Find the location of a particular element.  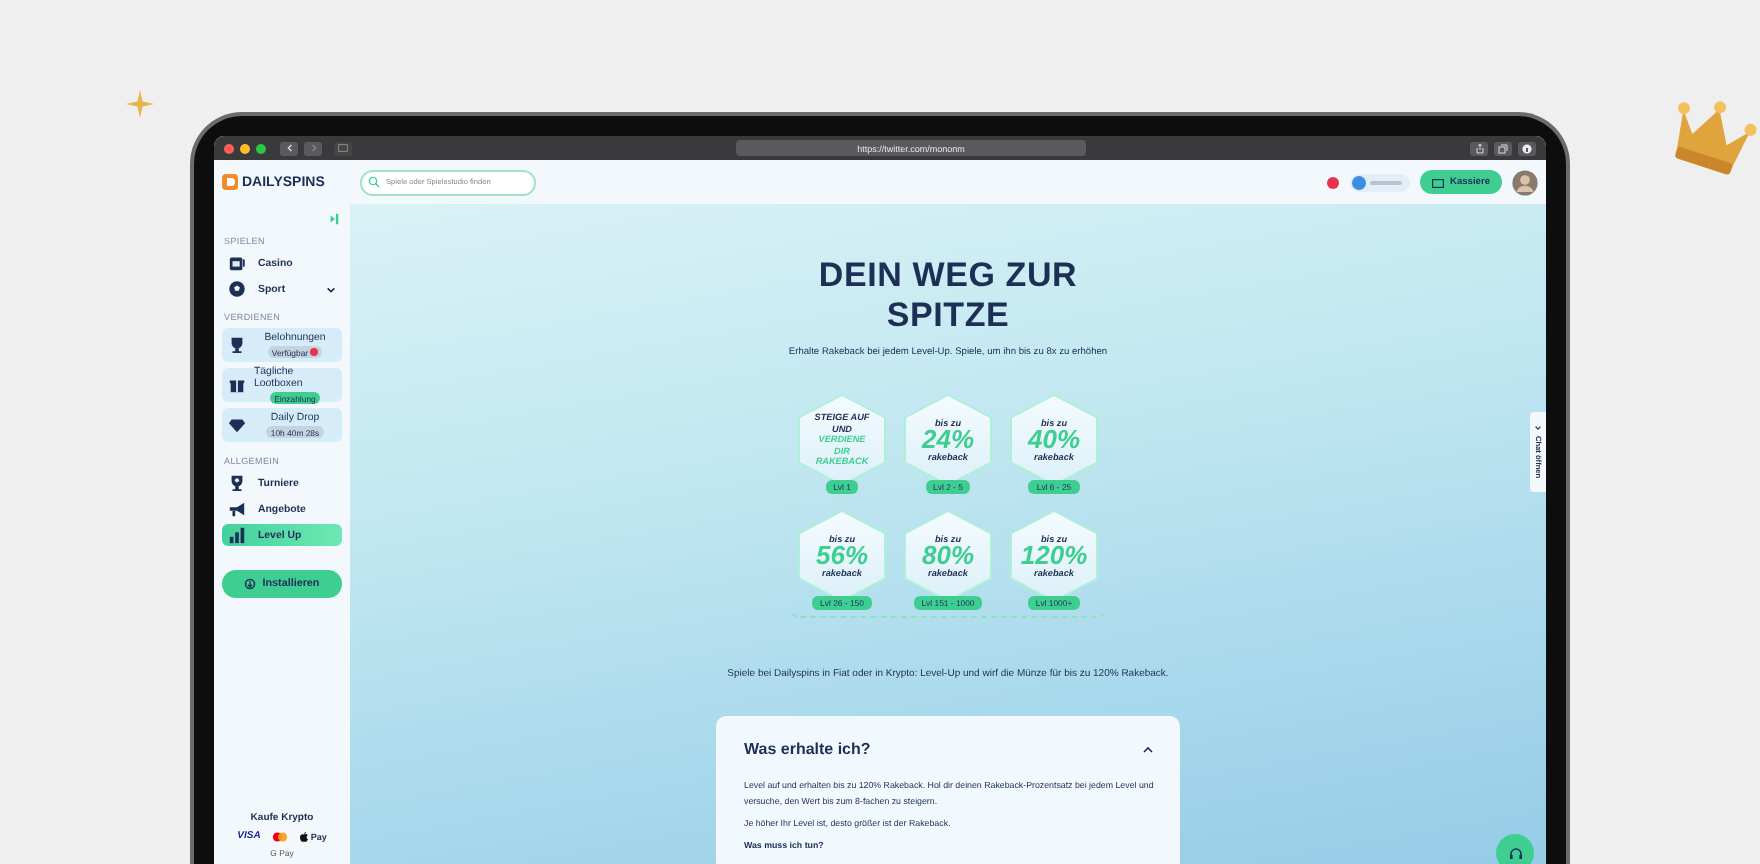

rakeback-percent: 40% is located at coordinates (1054, 440).